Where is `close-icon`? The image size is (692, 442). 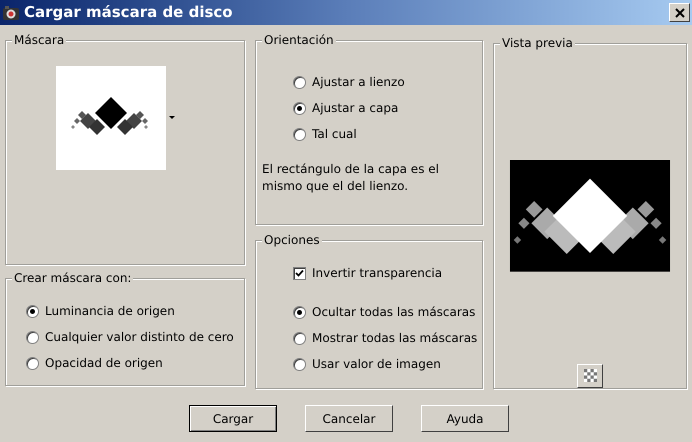
close-icon is located at coordinates (679, 13).